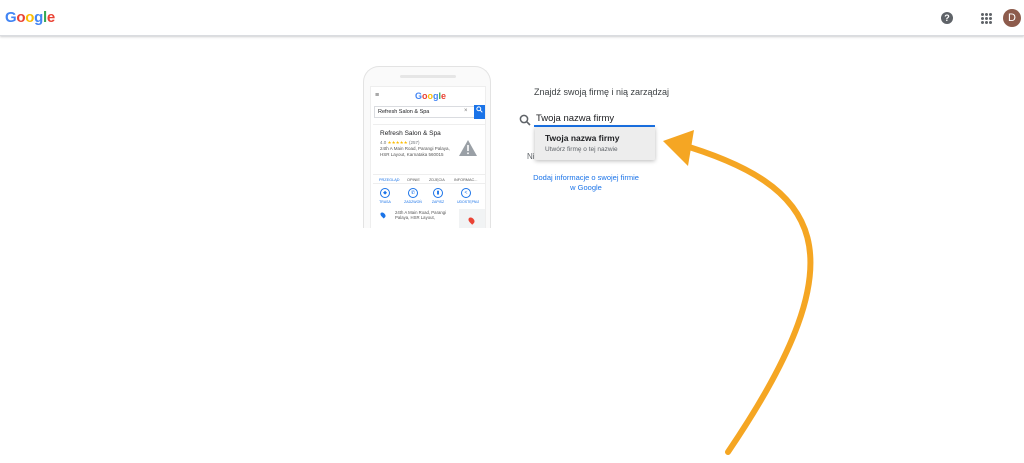  What do you see at coordinates (947, 18) in the screenshot?
I see `help-icon: ?` at bounding box center [947, 18].